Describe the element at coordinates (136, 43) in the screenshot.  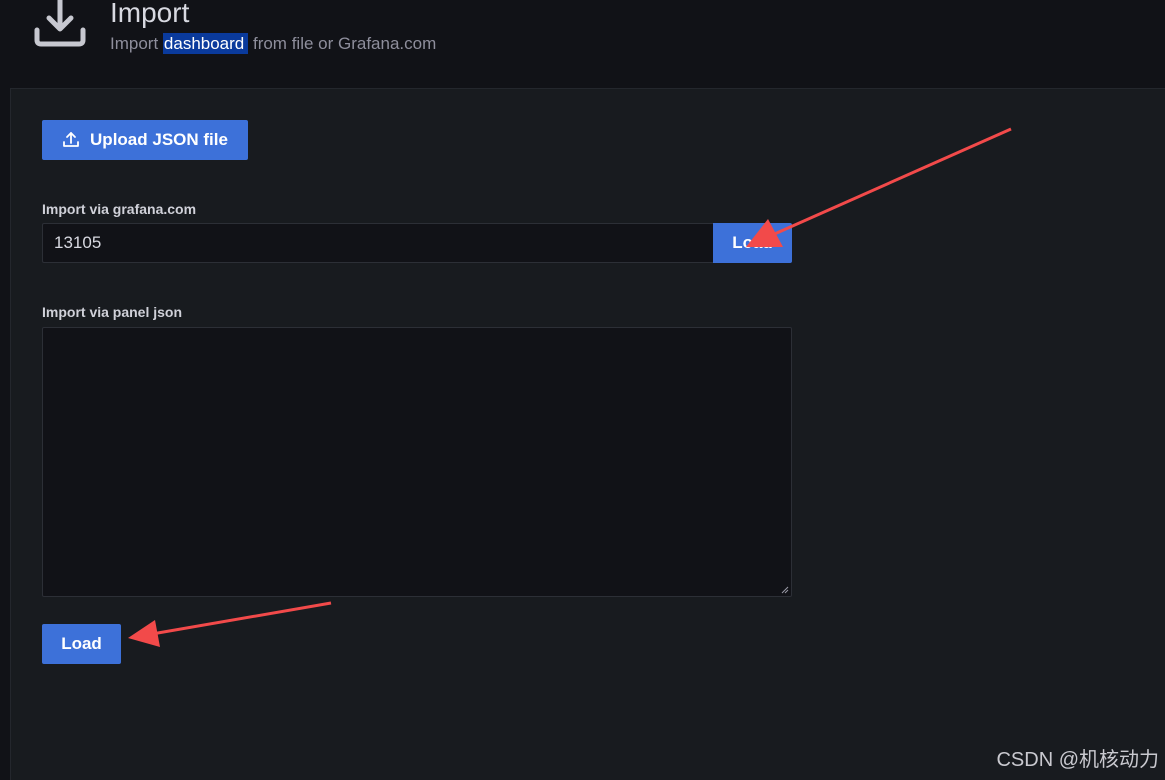
I see `subtitle-prefix: Import` at that location.